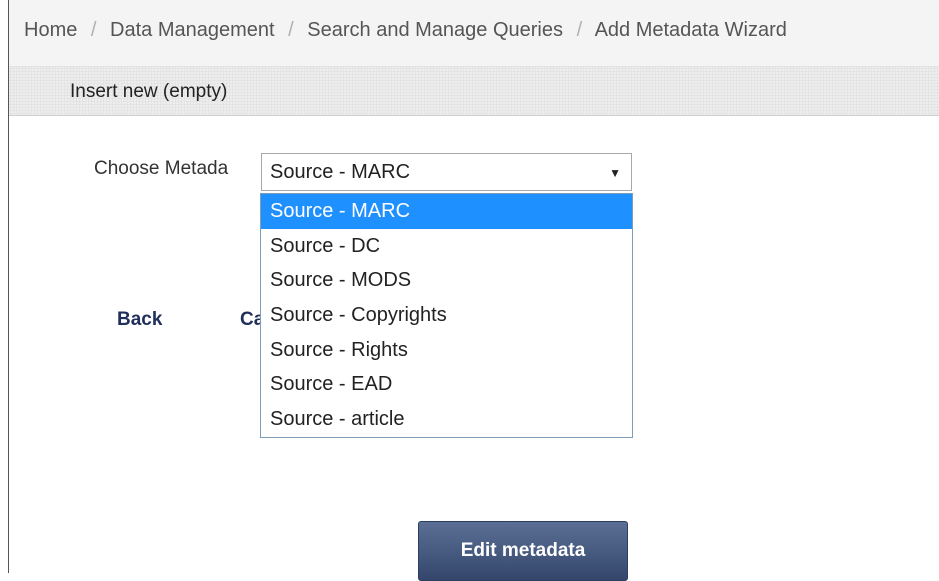 Image resolution: width=939 pixels, height=581 pixels. Describe the element at coordinates (446, 172) in the screenshot. I see `metadata-type-select: Source - MARC ▼` at that location.